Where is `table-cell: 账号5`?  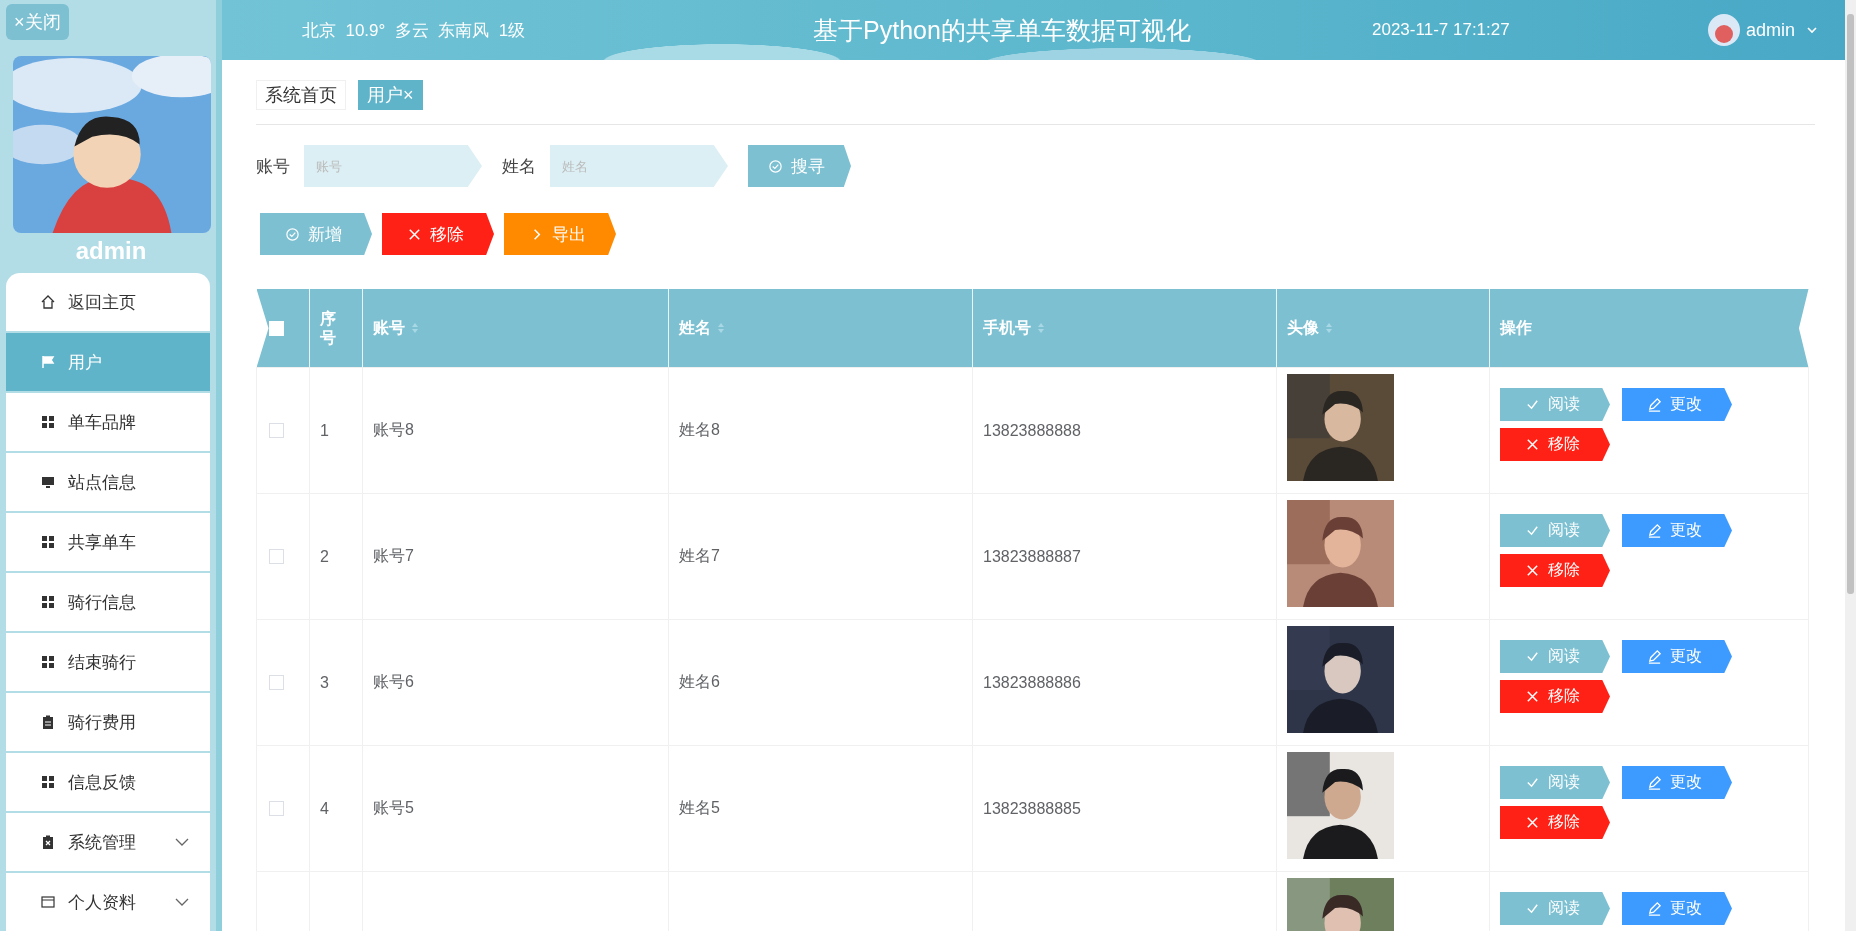 table-cell: 账号5 is located at coordinates (393, 807).